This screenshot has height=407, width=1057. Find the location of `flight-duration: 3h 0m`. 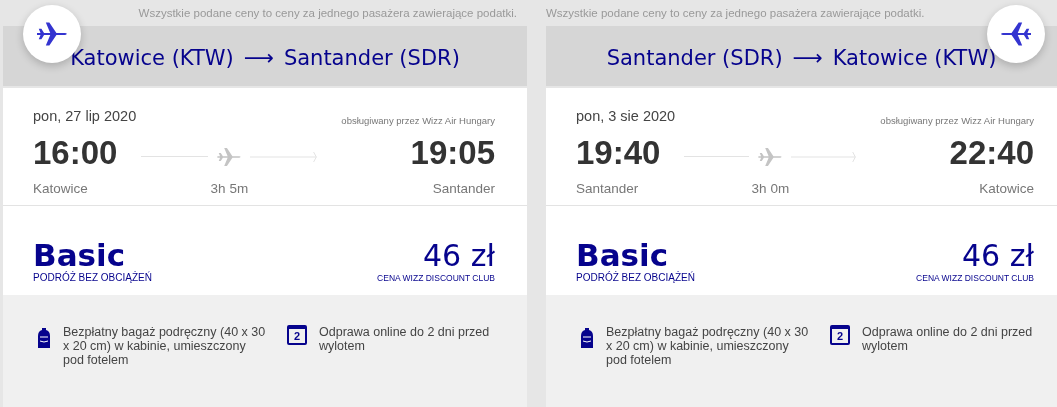

flight-duration: 3h 0m is located at coordinates (770, 190).